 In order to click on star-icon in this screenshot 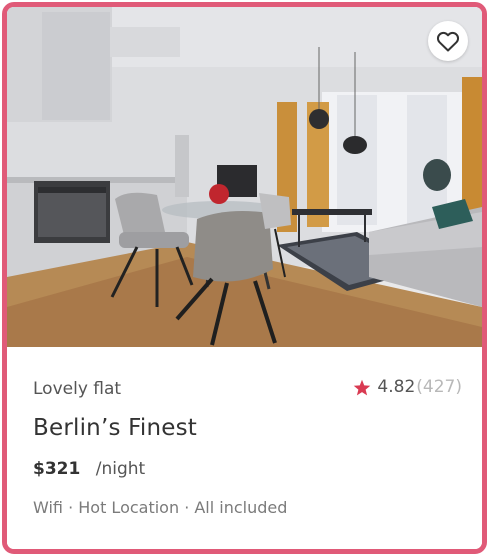, I will do `click(362, 387)`.